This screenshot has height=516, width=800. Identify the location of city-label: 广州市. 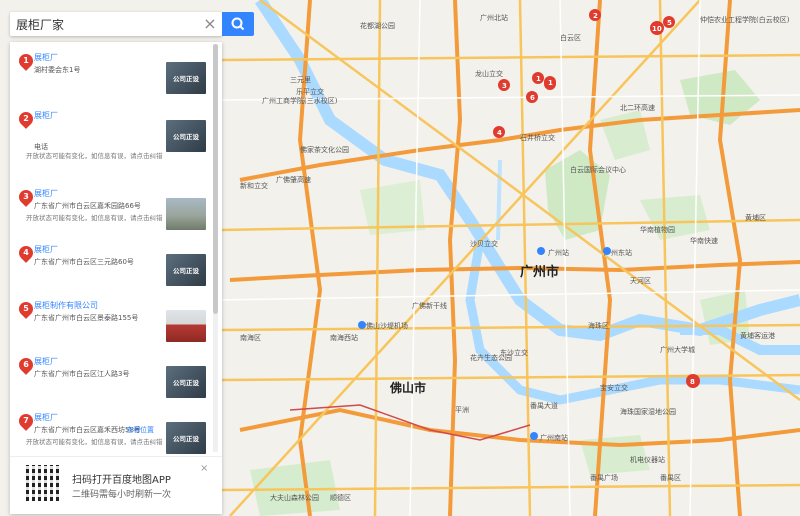
(539, 272).